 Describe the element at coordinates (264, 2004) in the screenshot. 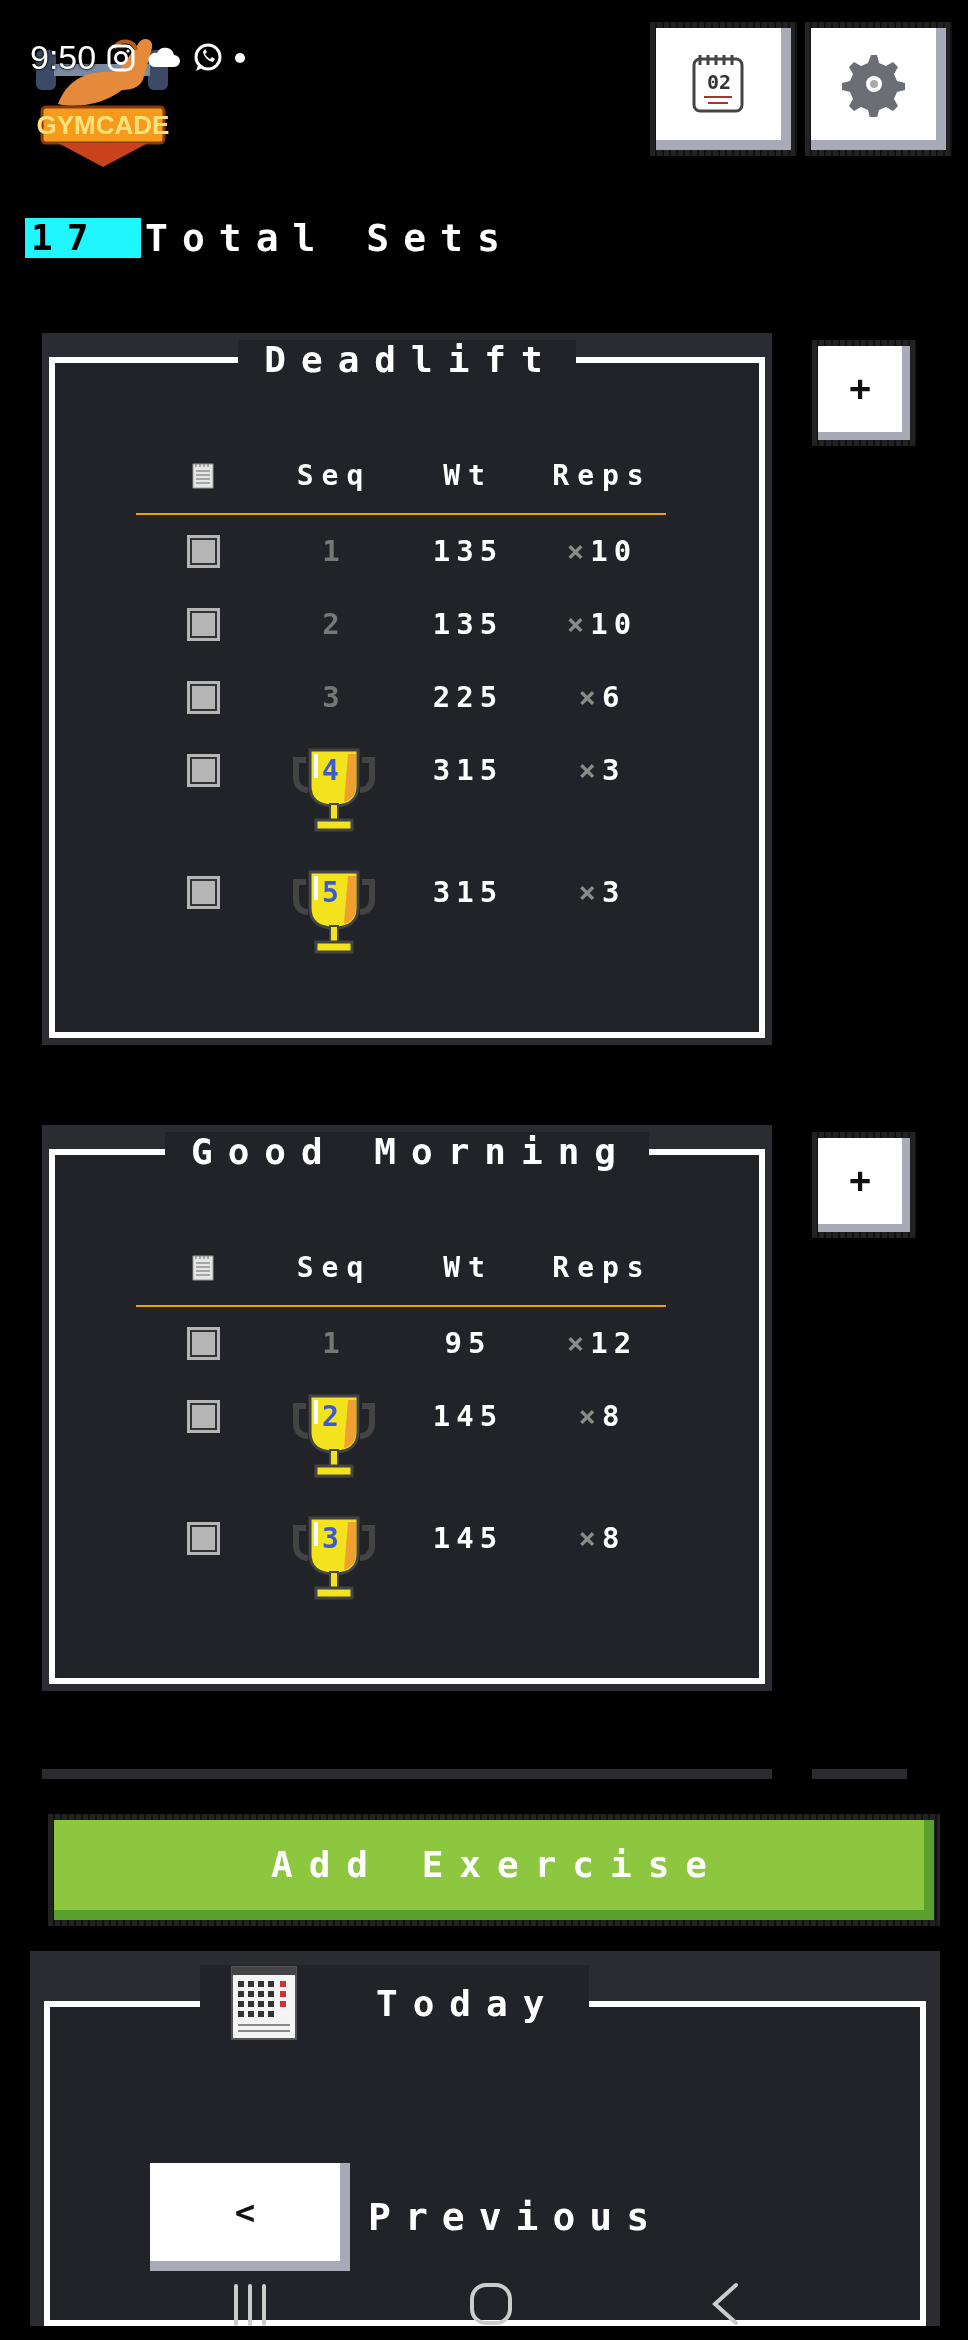

I see `calendar-icon` at that location.